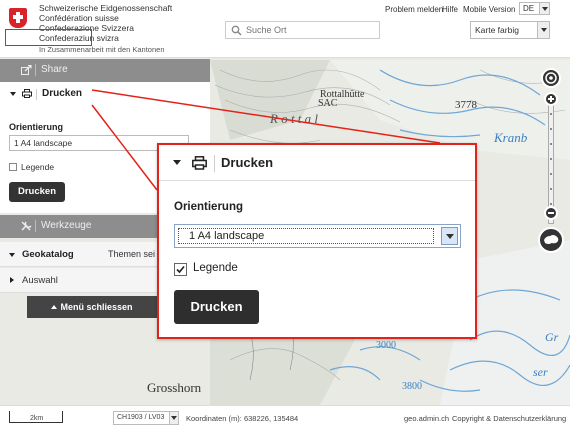 The height and width of the screenshot is (430, 570). I want to click on print-header-highlight, so click(48, 37).